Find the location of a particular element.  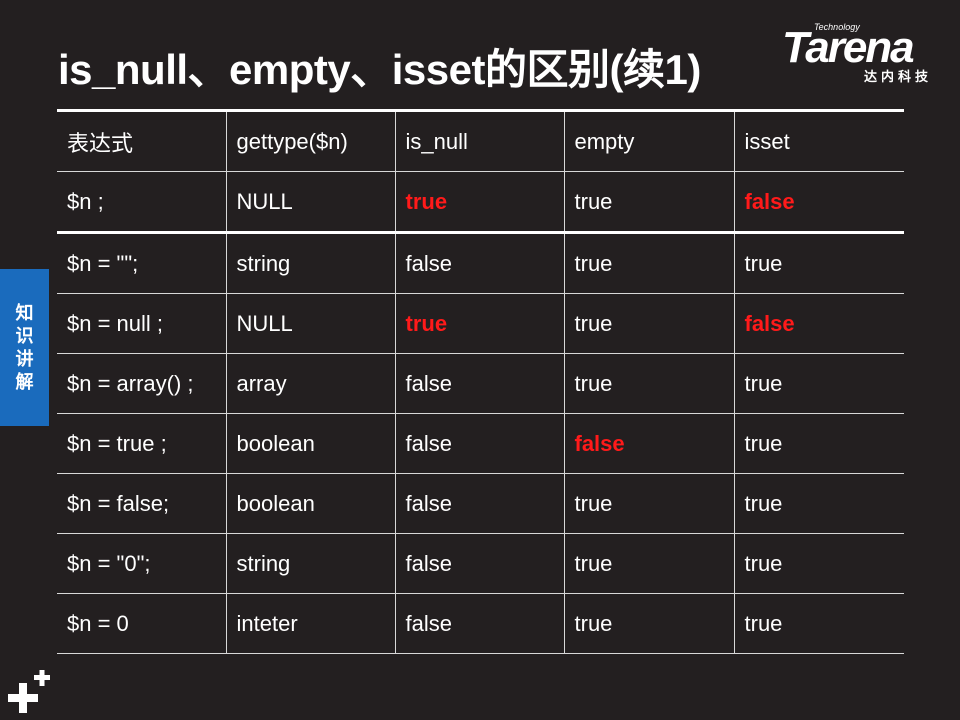

side-tab-char: 解 is located at coordinates (24, 381).